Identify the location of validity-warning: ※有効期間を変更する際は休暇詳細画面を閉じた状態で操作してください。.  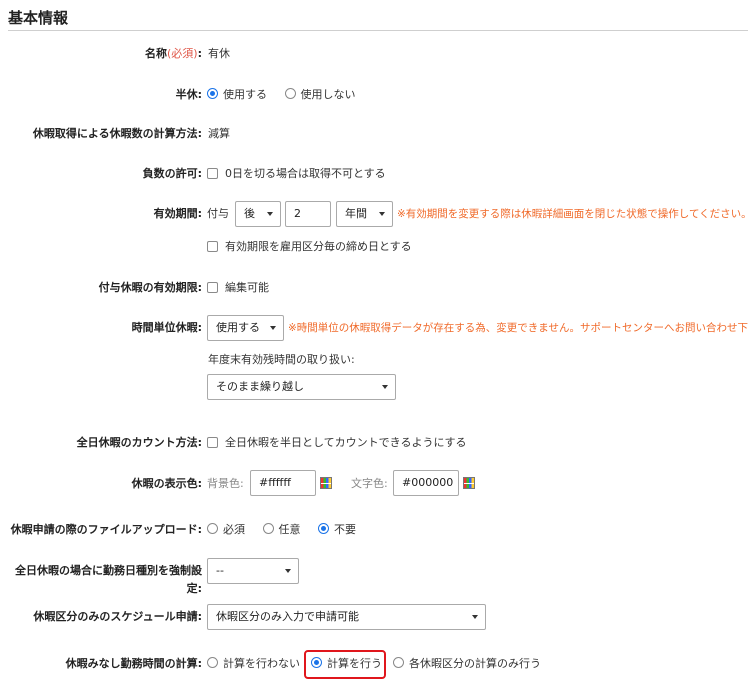
(572, 214).